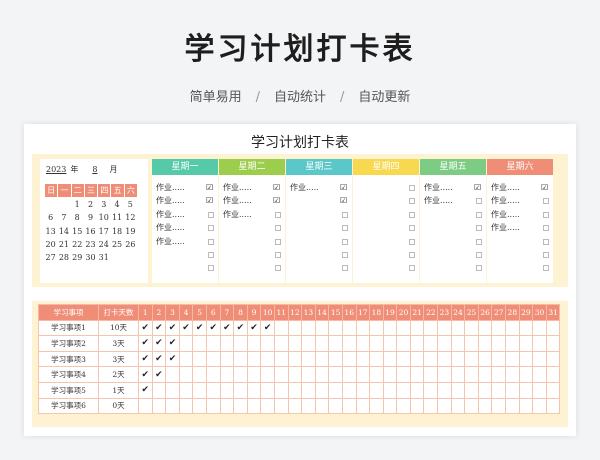 This screenshot has height=460, width=600. What do you see at coordinates (103, 231) in the screenshot?
I see `calendar-day: 17` at bounding box center [103, 231].